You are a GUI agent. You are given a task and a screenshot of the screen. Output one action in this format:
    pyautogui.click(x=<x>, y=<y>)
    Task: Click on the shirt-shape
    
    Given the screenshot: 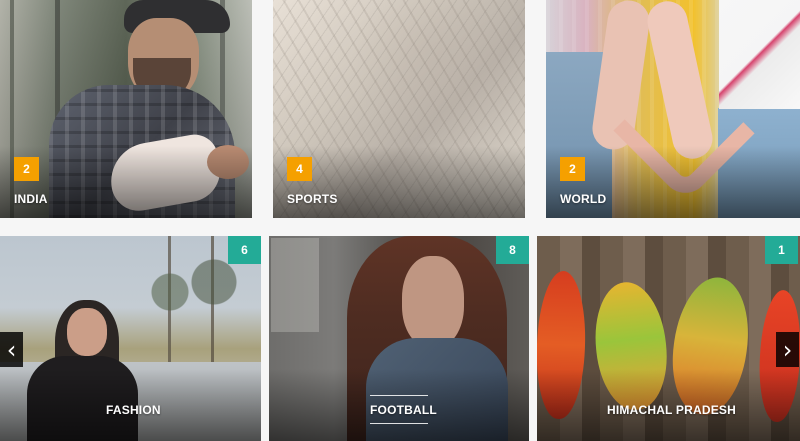 What is the action you would take?
    pyautogui.click(x=759, y=54)
    